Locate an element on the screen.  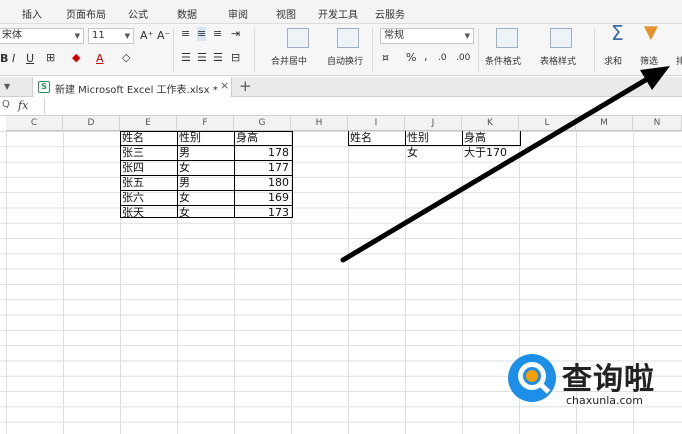
chaxunla-logo-icon is located at coordinates (532, 378).